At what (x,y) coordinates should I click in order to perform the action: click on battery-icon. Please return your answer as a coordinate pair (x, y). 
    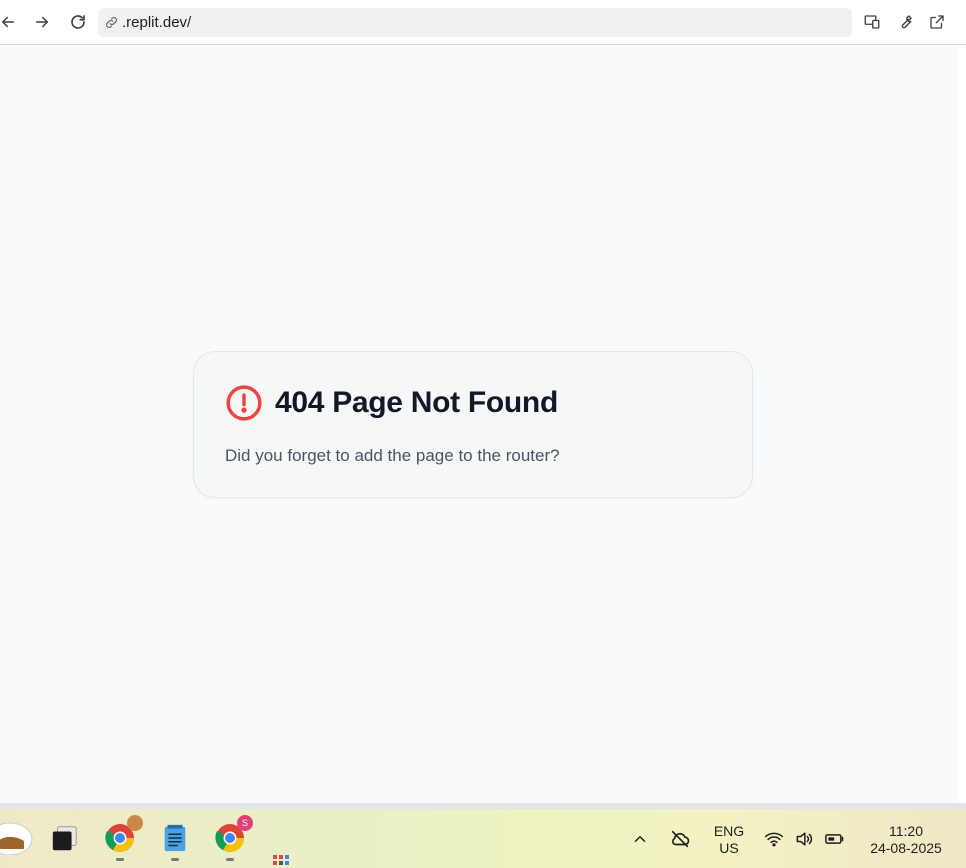
    Looking at the image, I should click on (835, 838).